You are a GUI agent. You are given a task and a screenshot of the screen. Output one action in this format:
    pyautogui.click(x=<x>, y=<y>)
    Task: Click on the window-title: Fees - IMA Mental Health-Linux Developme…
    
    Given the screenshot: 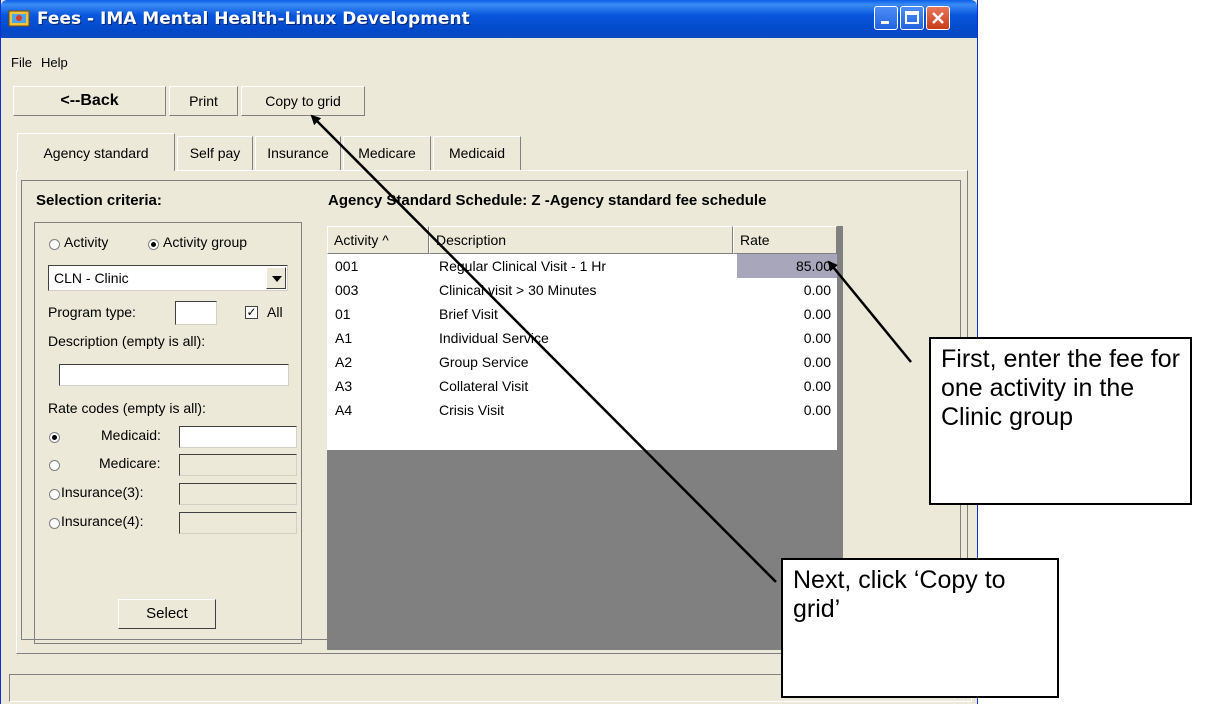 What is the action you would take?
    pyautogui.click(x=253, y=19)
    